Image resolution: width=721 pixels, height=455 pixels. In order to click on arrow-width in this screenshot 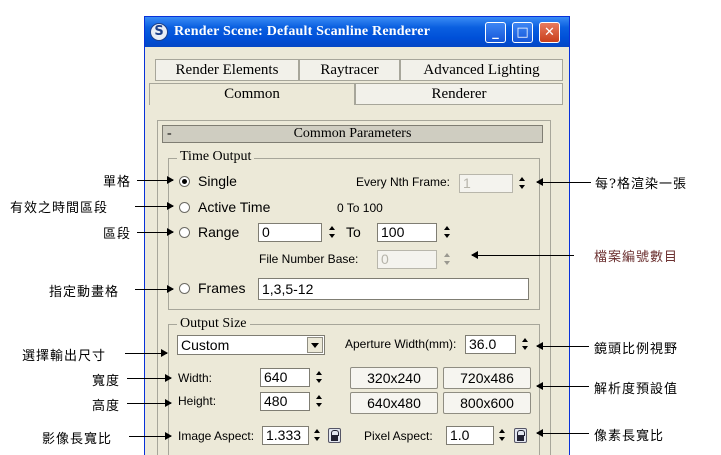, I will do `click(149, 378)`.